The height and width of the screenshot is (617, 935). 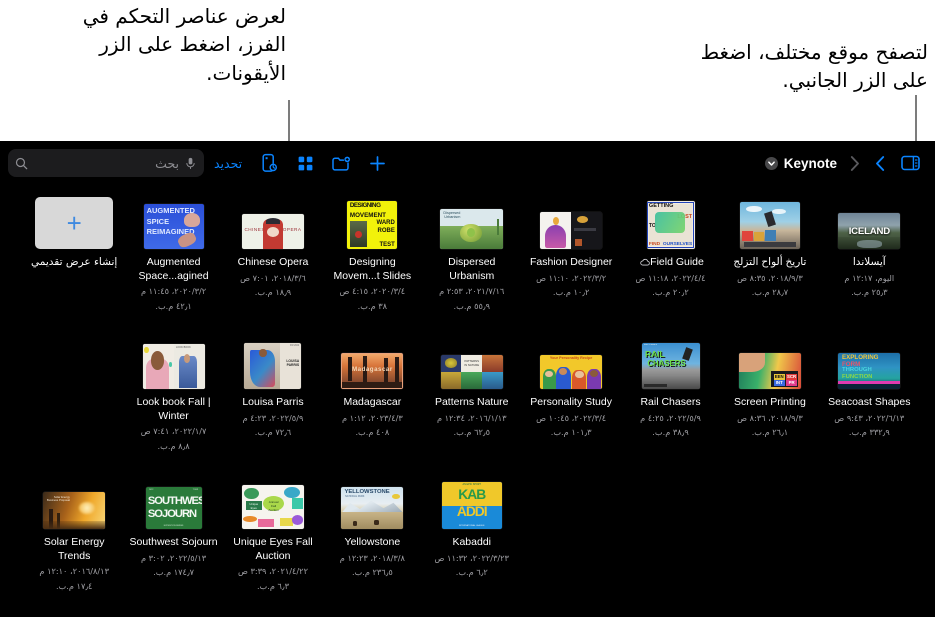 What do you see at coordinates (273, 432) in the screenshot?
I see `document-size: ٧٢٫٦ م.ب.` at bounding box center [273, 432].